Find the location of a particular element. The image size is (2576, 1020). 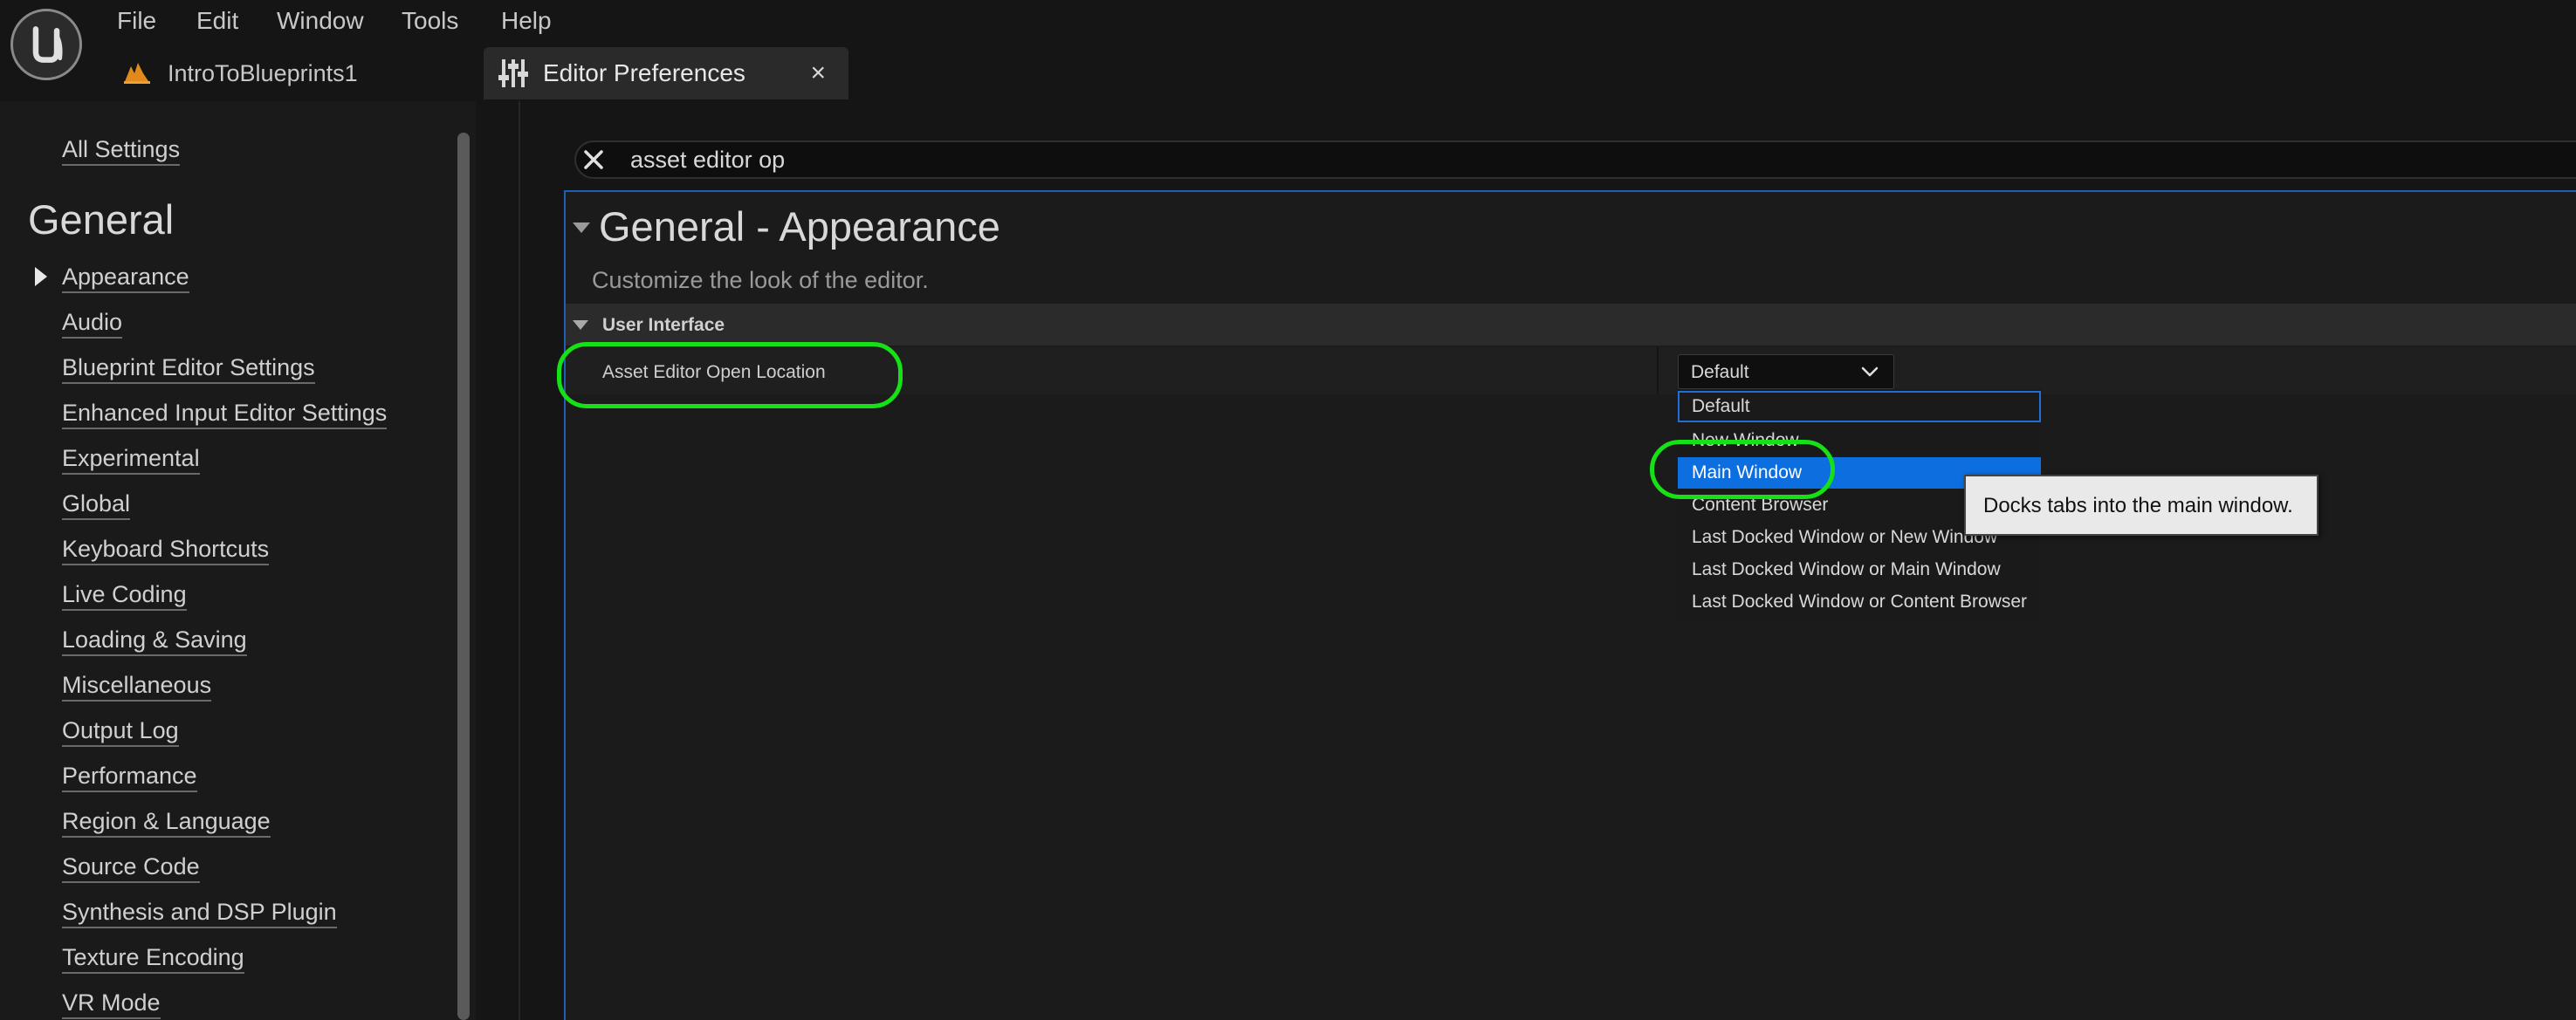

tab-editor-preferences-label: Editor Preferences is located at coordinates (644, 72).